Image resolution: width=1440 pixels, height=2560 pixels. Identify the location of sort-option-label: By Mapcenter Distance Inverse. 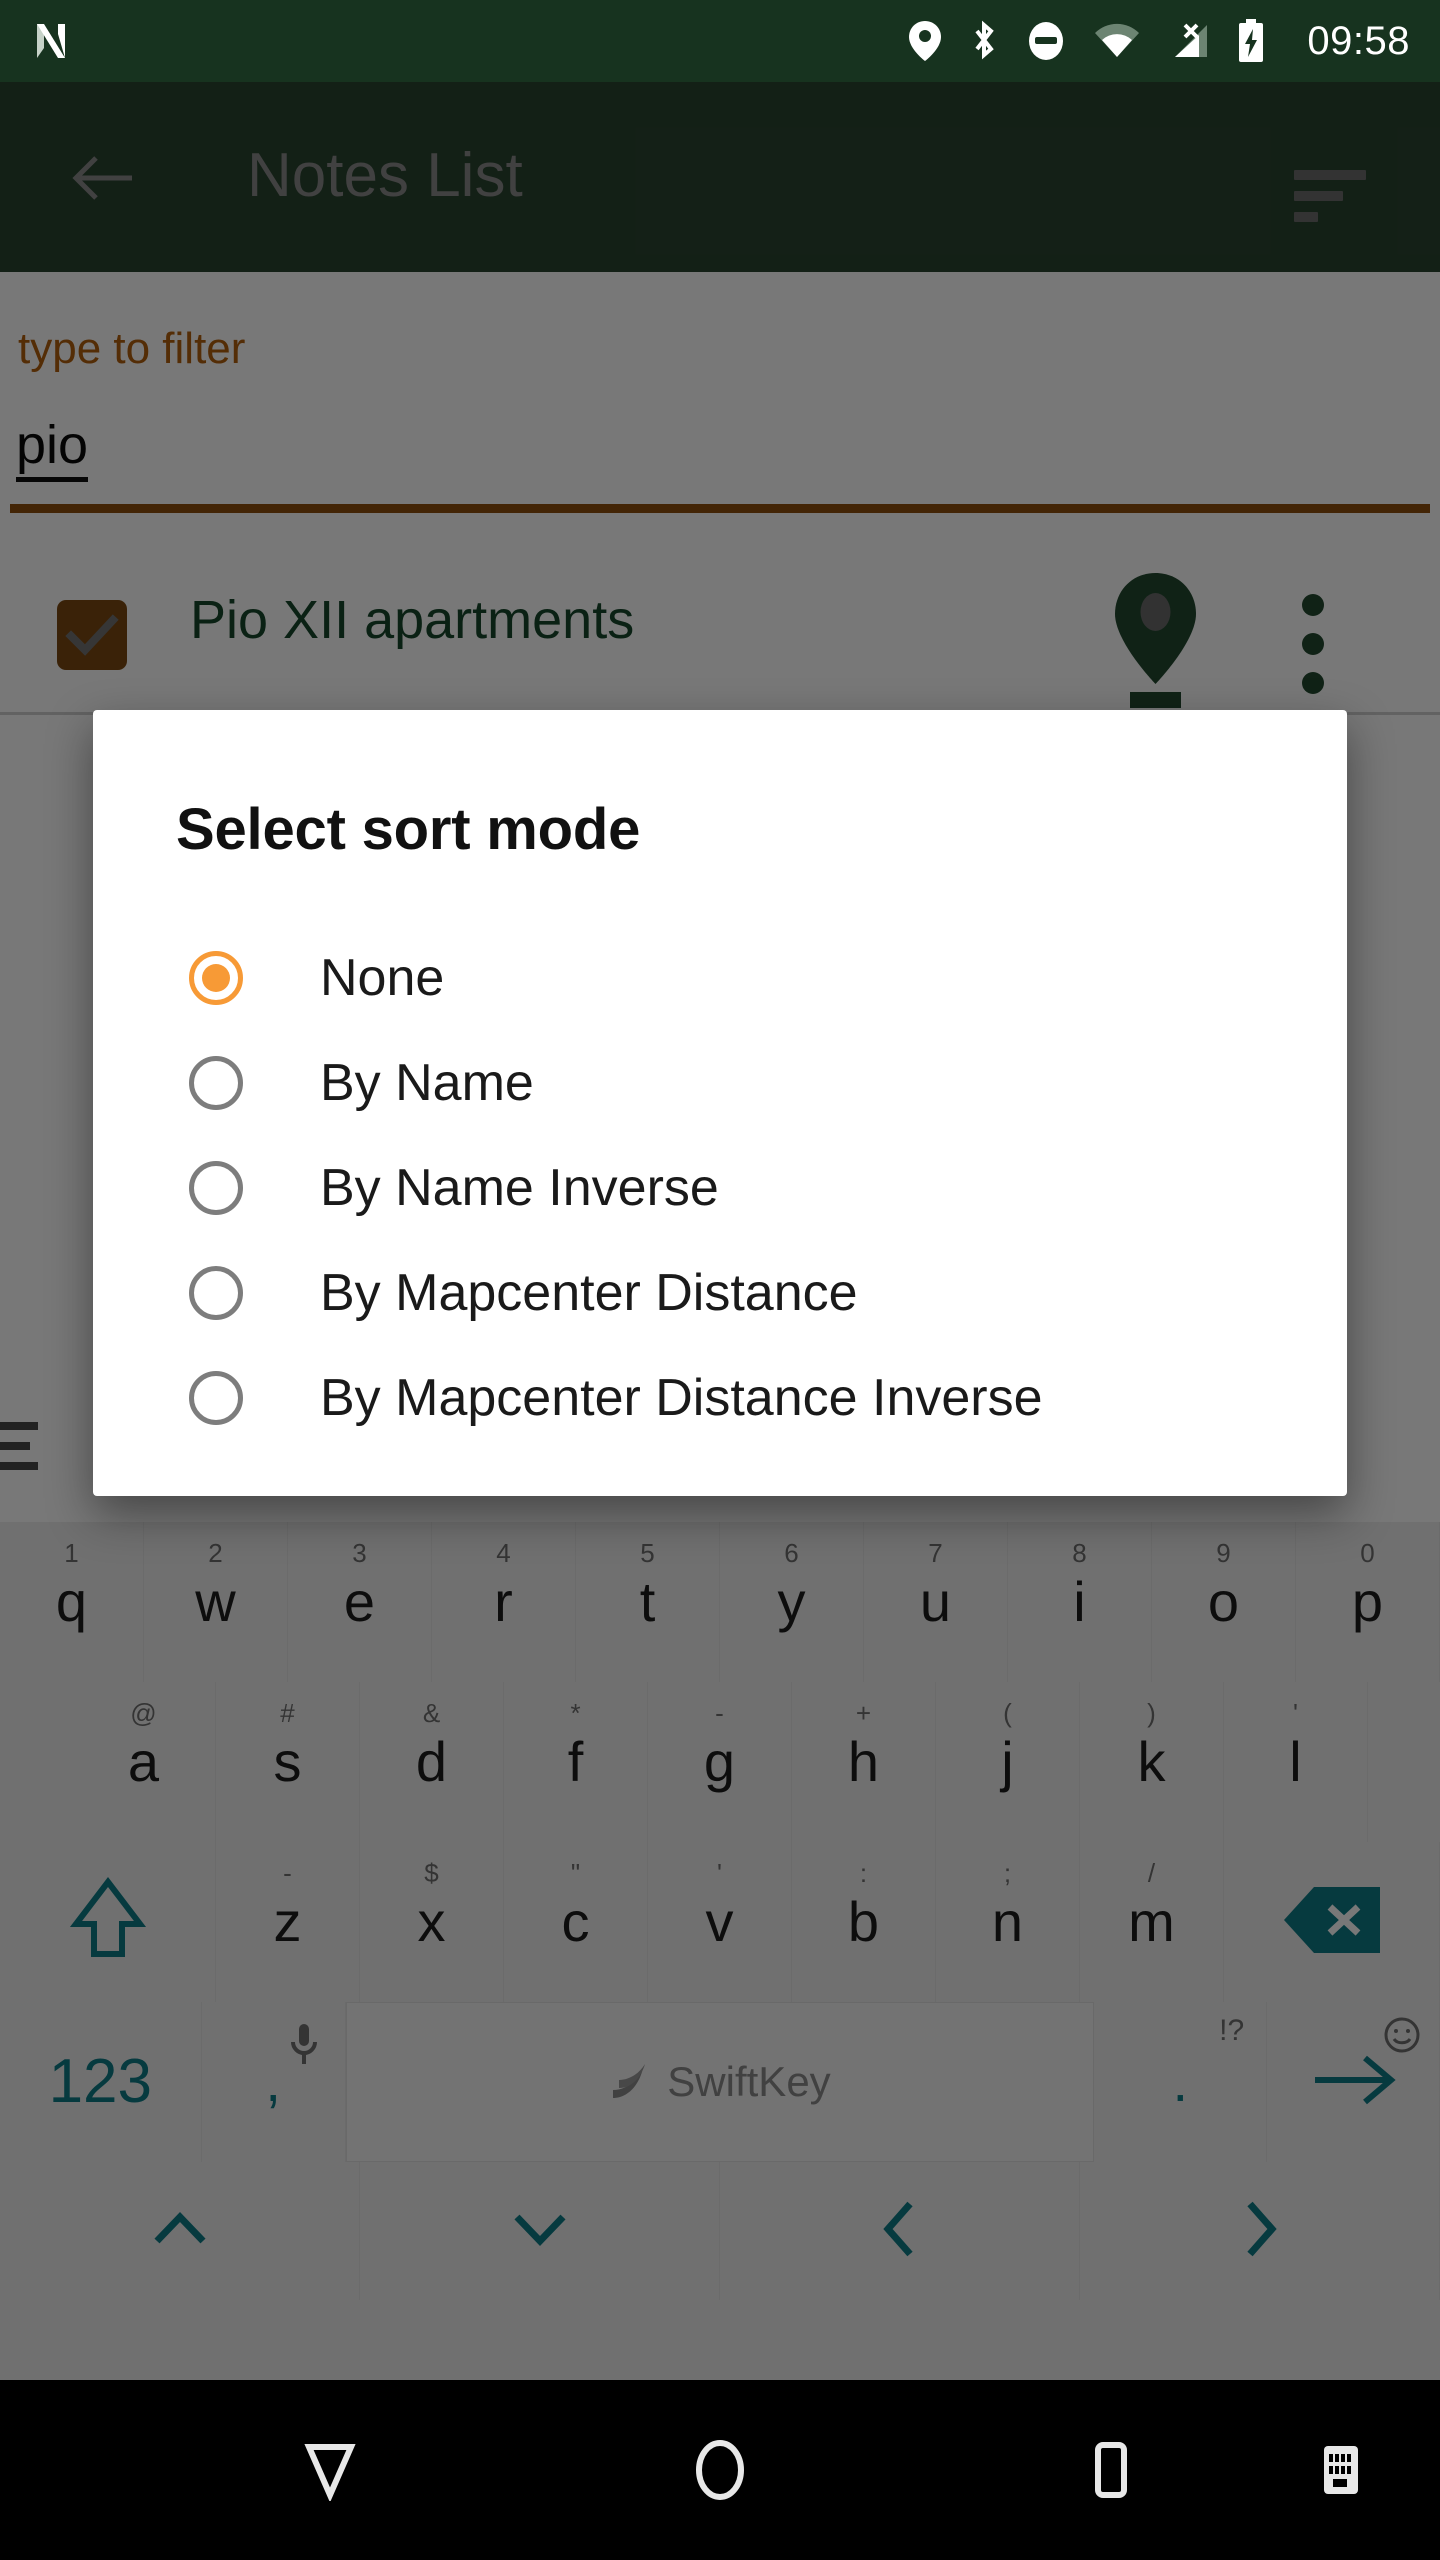
(681, 1397).